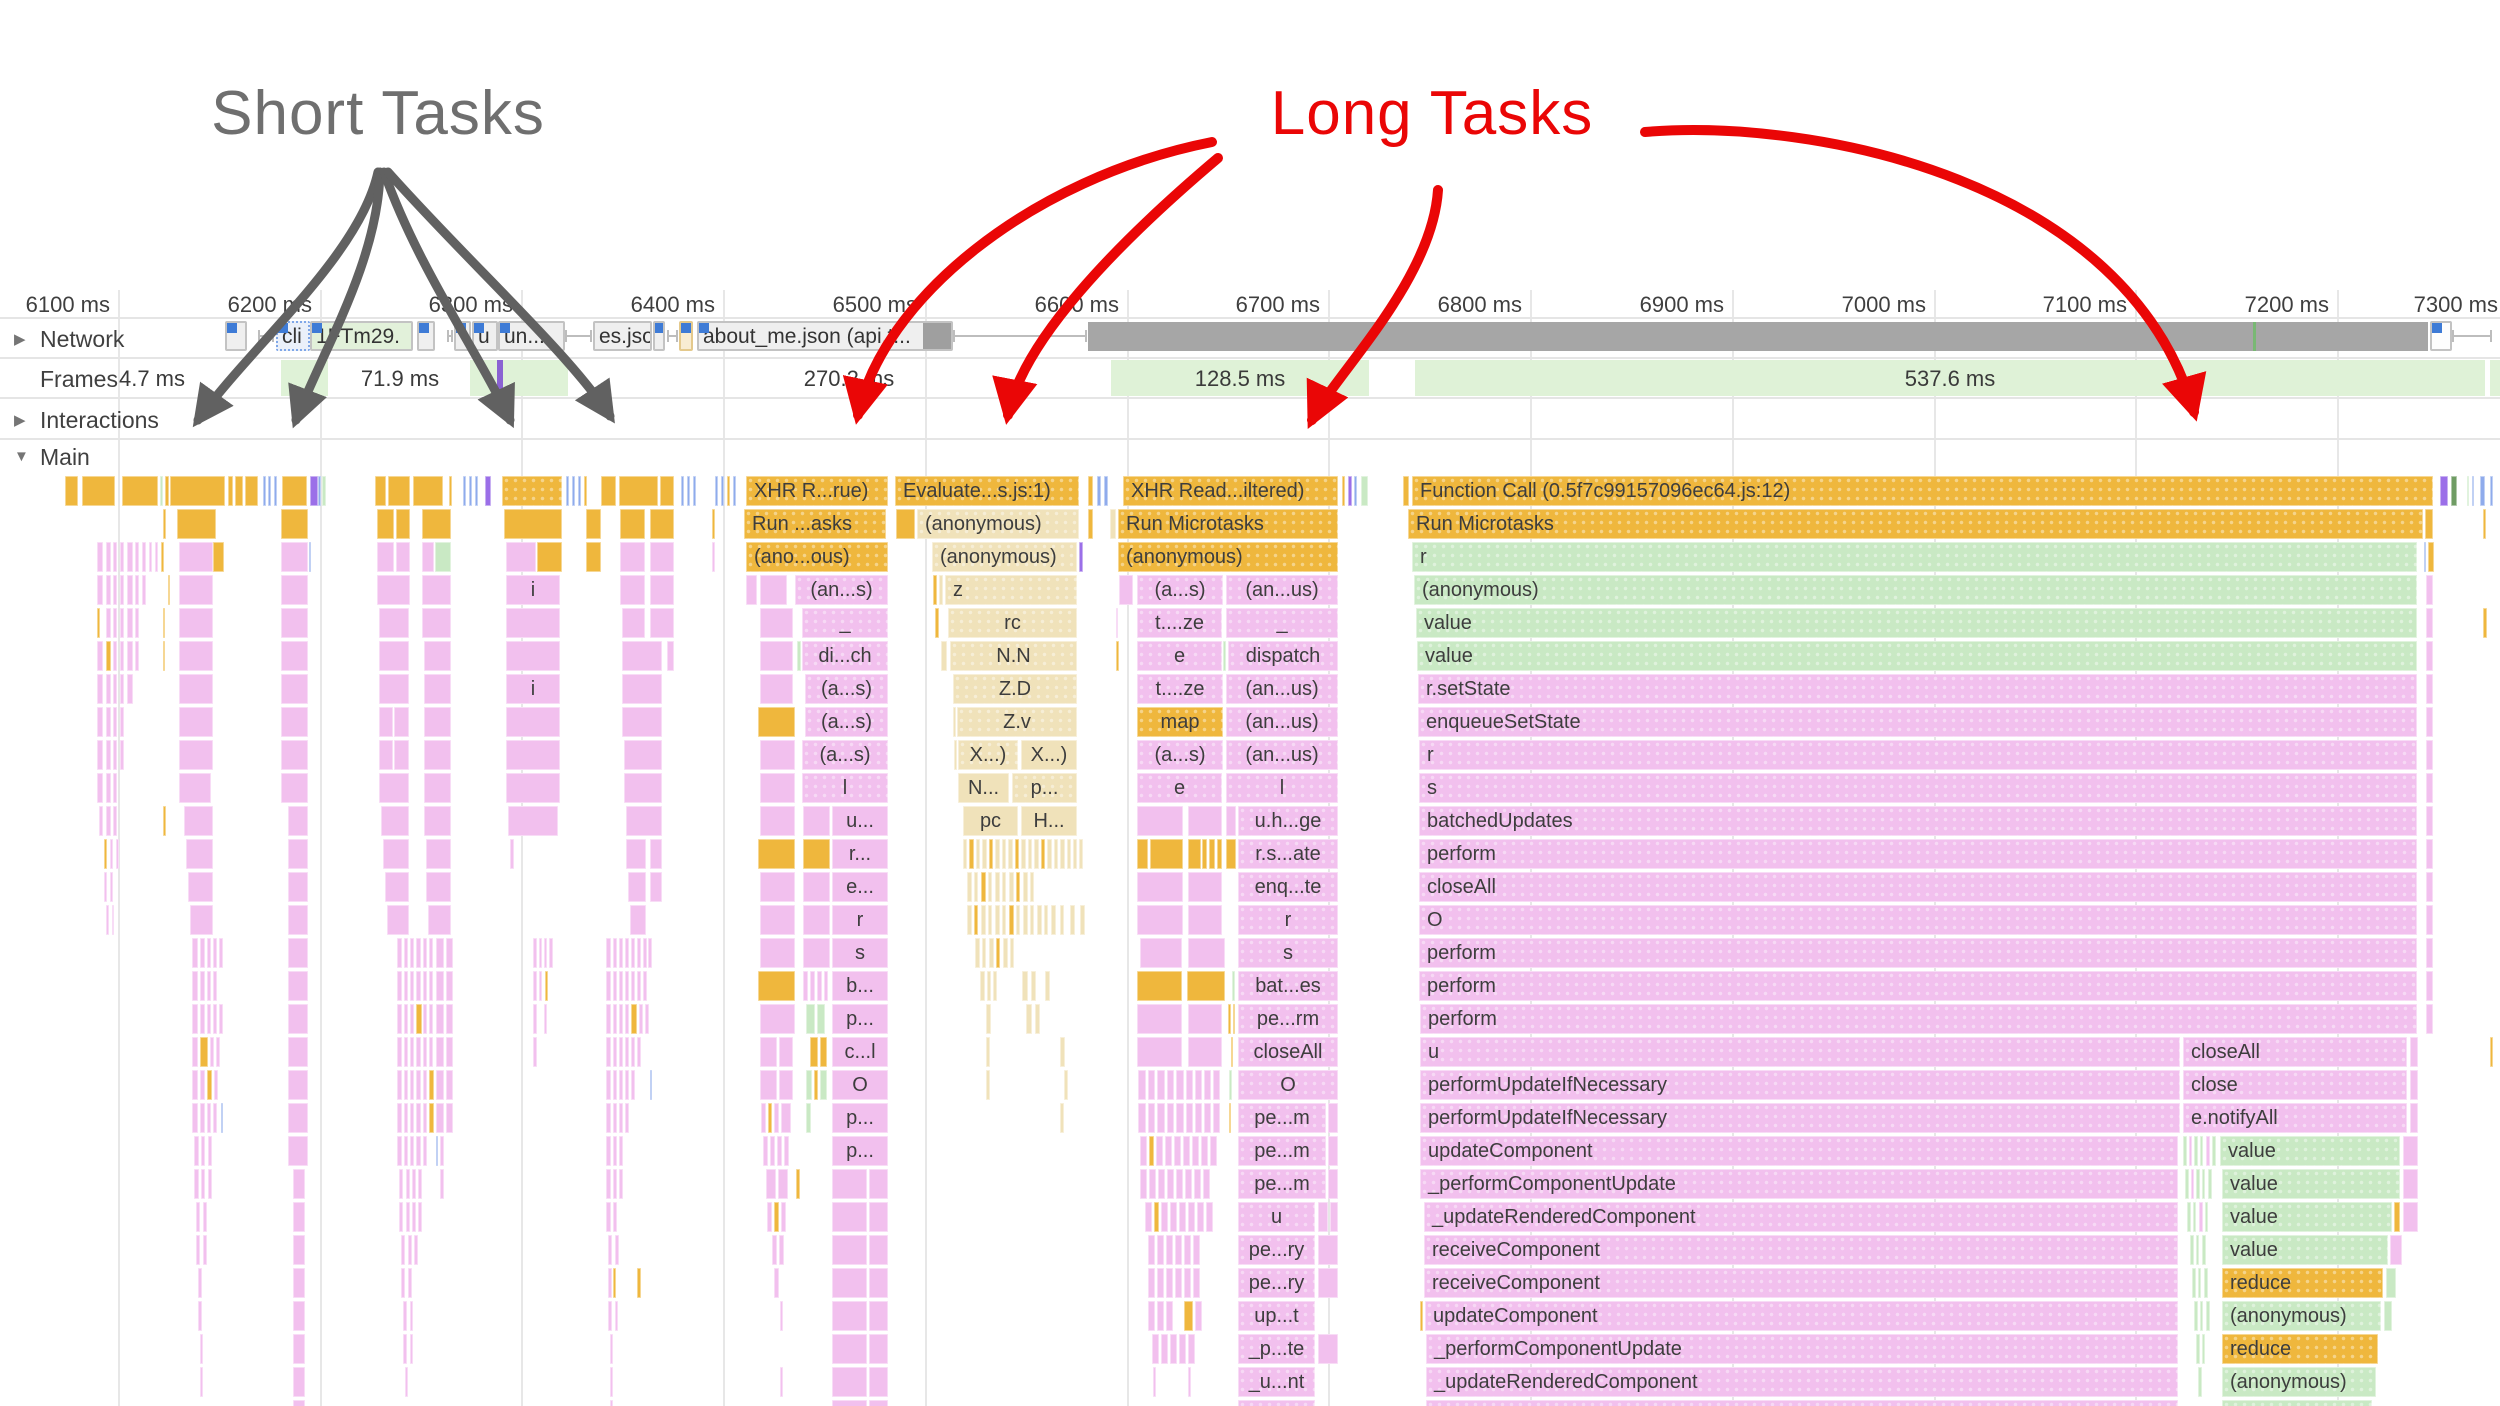  What do you see at coordinates (686, 336) in the screenshot?
I see `network-request-chip` at bounding box center [686, 336].